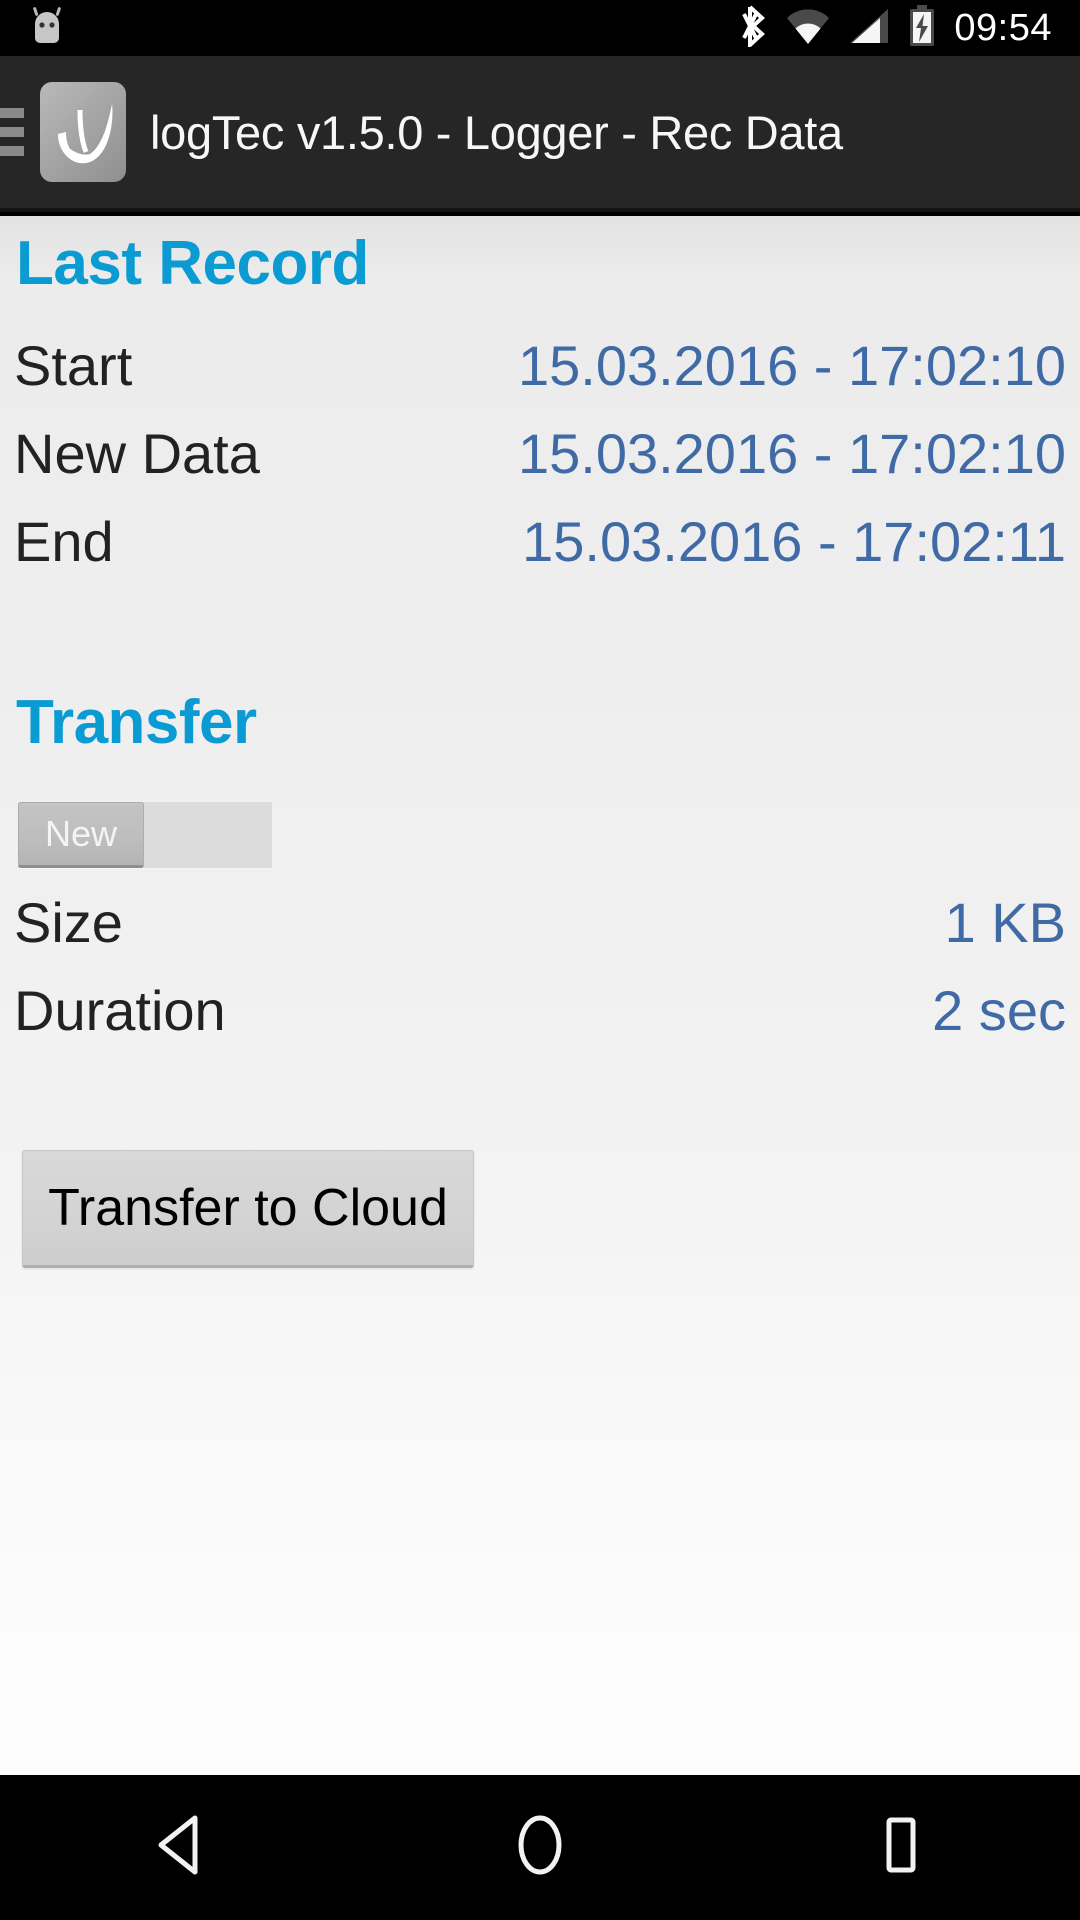  Describe the element at coordinates (999, 1010) in the screenshot. I see `row-value-duration: 2 sec` at that location.